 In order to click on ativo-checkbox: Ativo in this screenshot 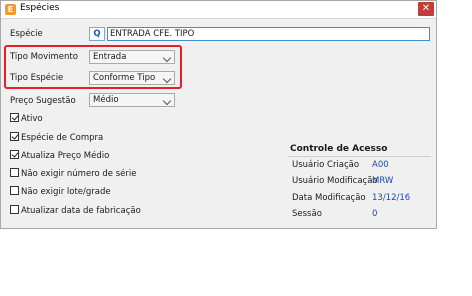, I will do `click(26, 119)`.